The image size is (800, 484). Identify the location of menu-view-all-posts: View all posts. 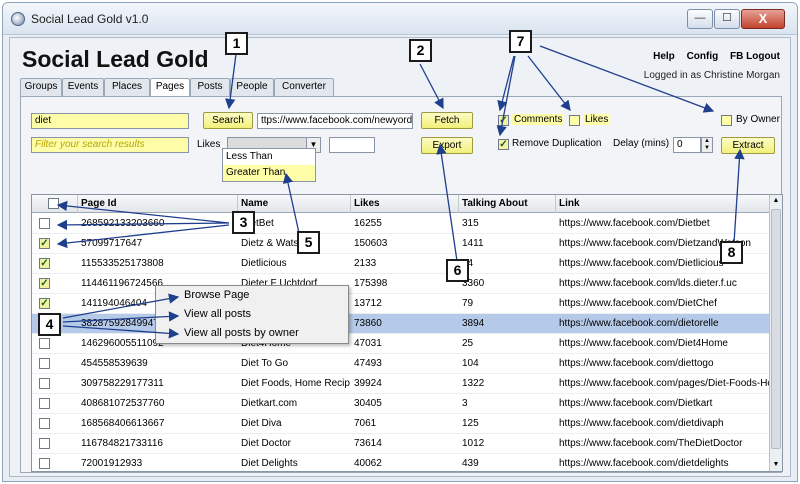
(252, 314).